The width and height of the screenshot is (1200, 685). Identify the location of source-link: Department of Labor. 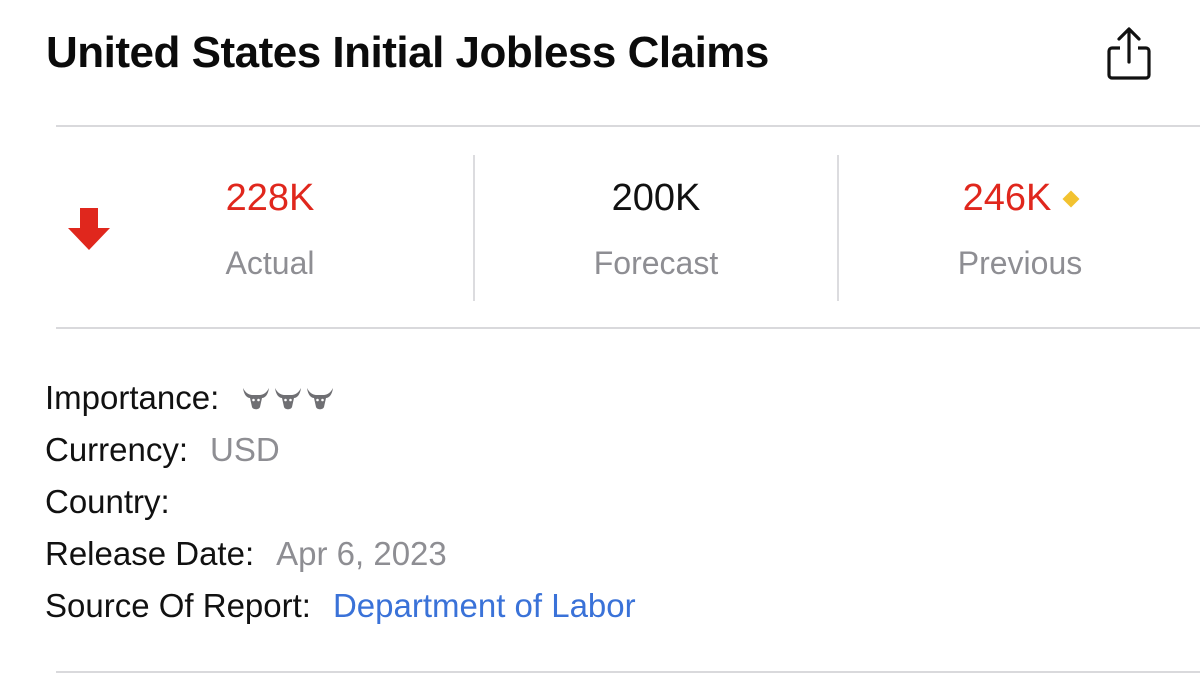
(484, 605).